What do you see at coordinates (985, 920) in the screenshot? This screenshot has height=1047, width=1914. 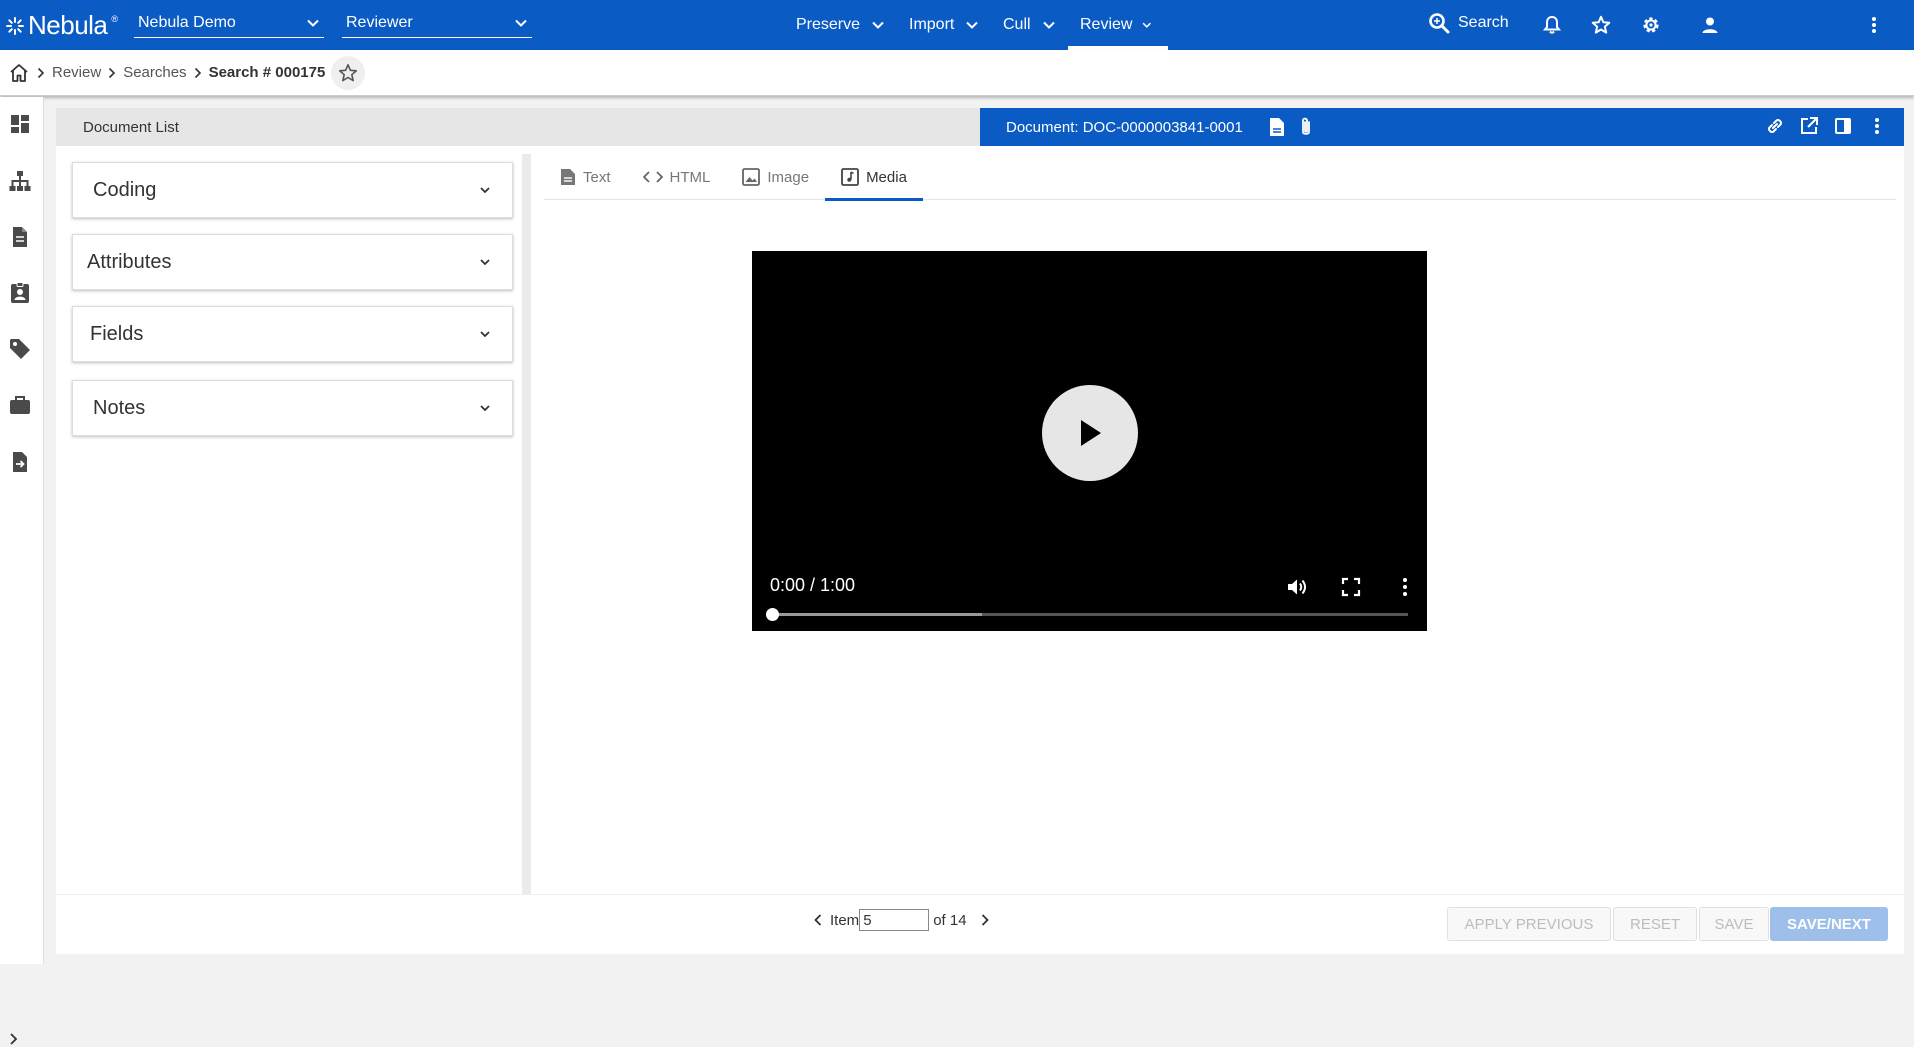 I see `next-item-icon` at bounding box center [985, 920].